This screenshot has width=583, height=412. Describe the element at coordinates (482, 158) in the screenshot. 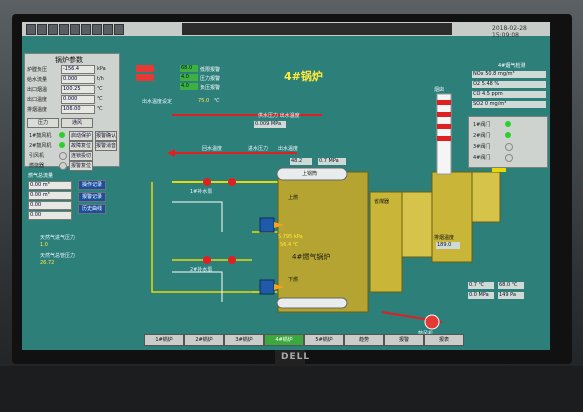

I see `valve-label: 4#阀门` at that location.